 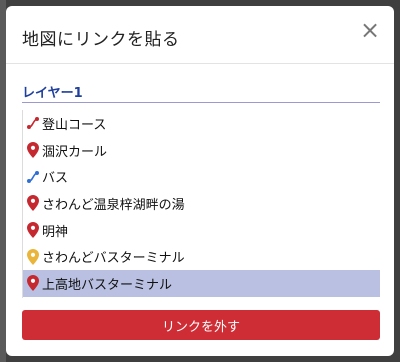 What do you see at coordinates (201, 283) in the screenshot?
I see `list-item: 上高地バスターミナル` at bounding box center [201, 283].